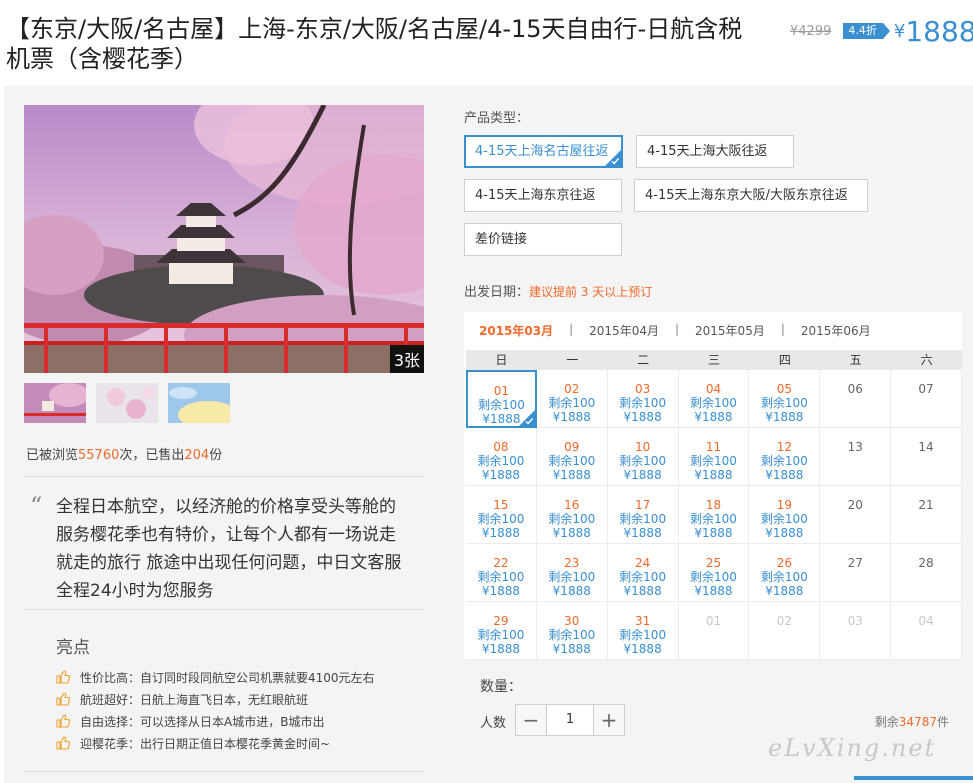 The height and width of the screenshot is (783, 973). What do you see at coordinates (926, 631) in the screenshot?
I see `calendar-day: 04` at bounding box center [926, 631].